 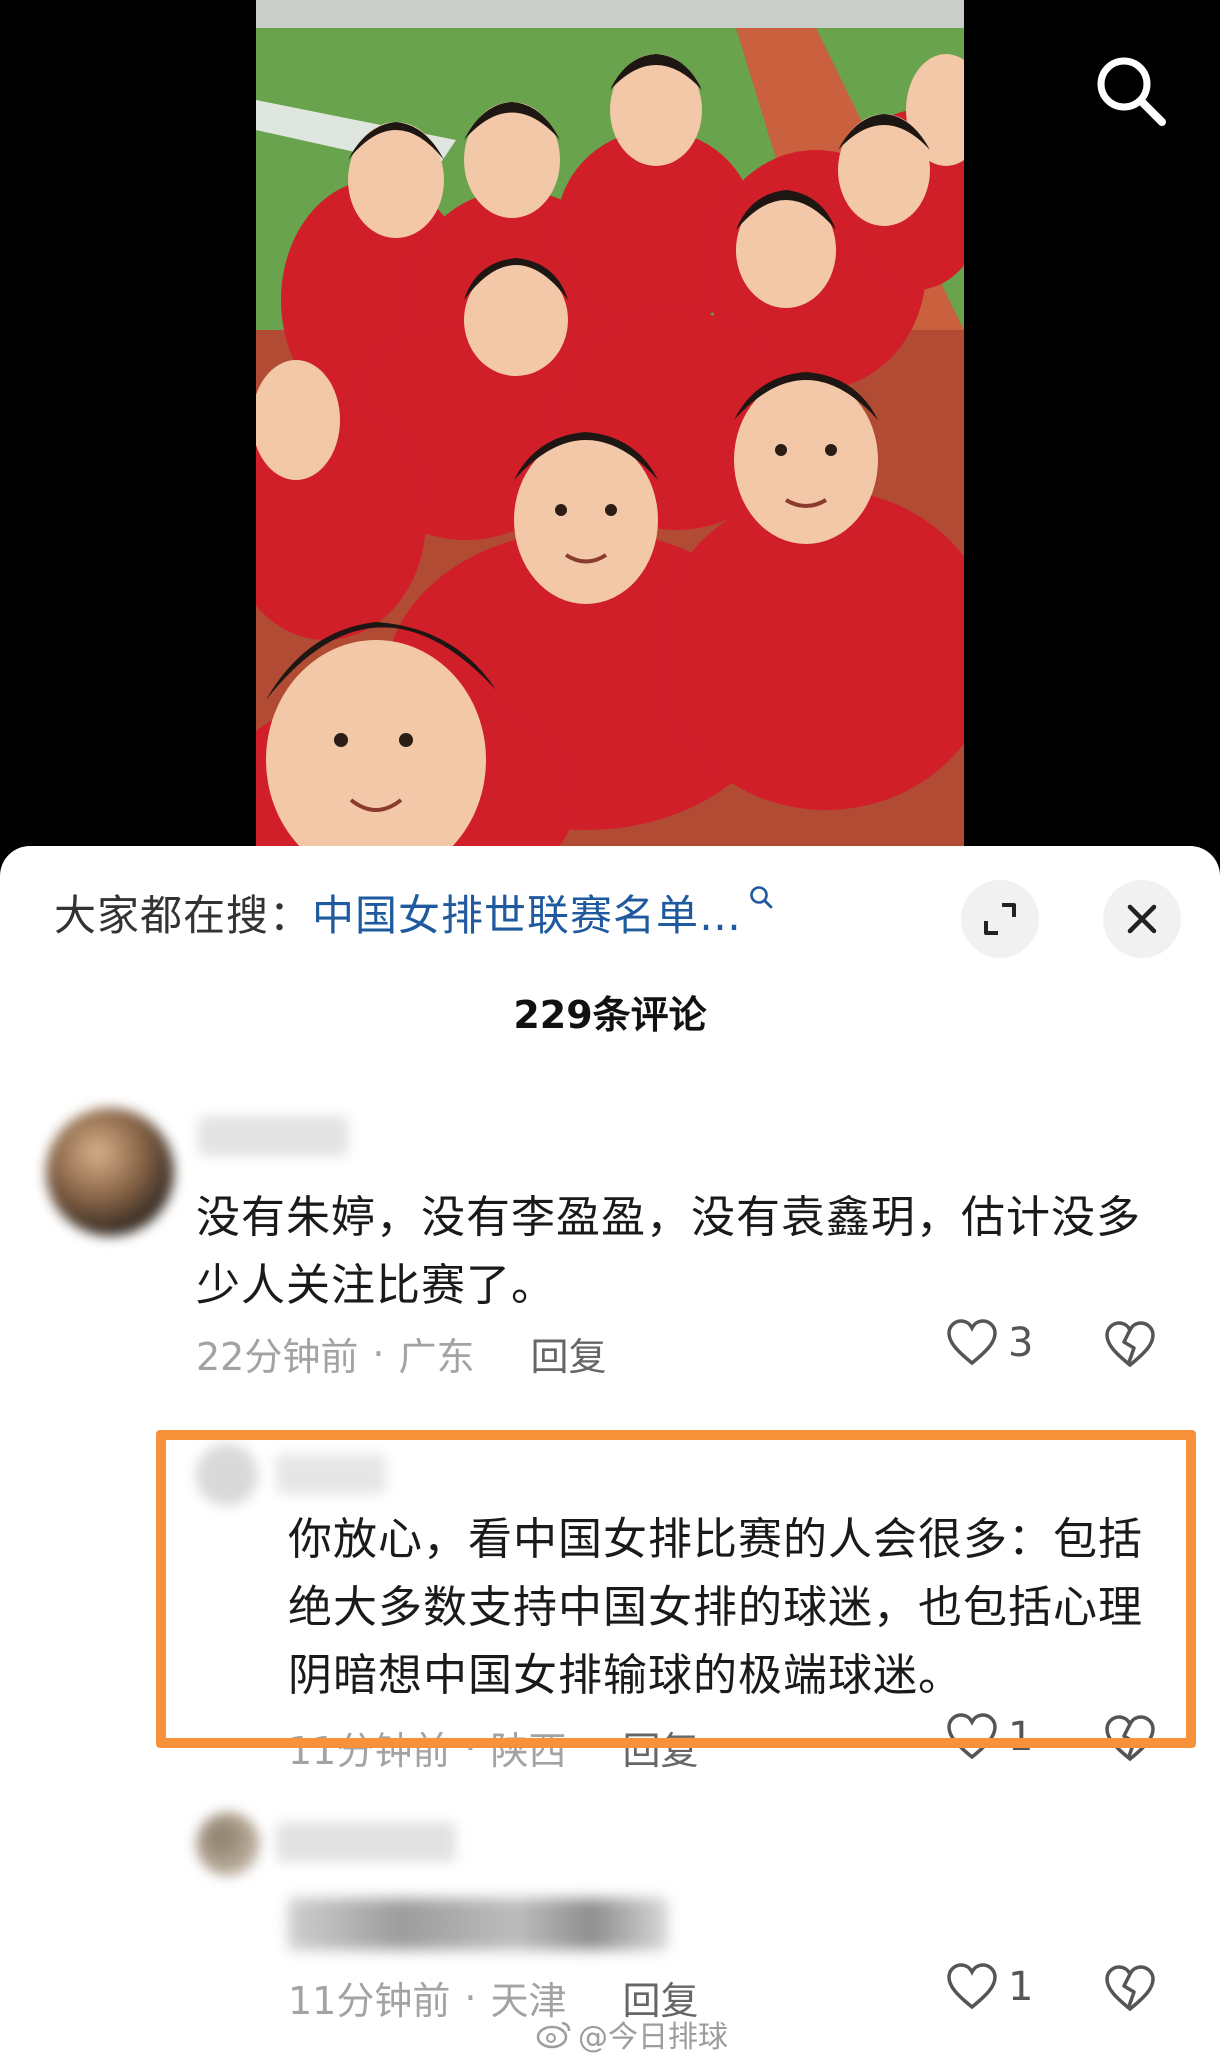 What do you see at coordinates (676, 1589) in the screenshot?
I see `highlight-frame` at bounding box center [676, 1589].